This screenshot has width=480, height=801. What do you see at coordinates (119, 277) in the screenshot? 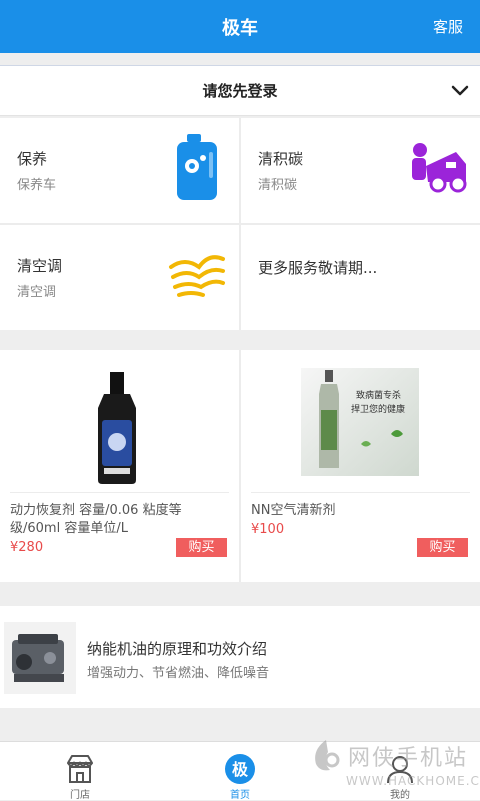
I see `service-ac-cleaning: 清空调 清空调` at bounding box center [119, 277].